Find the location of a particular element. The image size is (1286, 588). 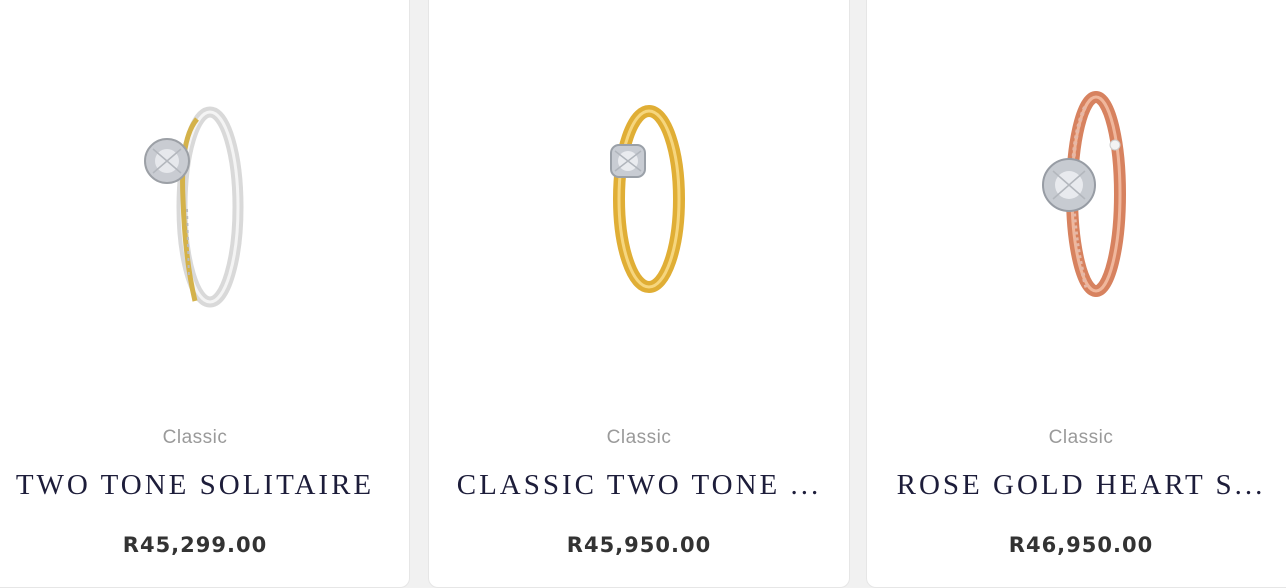

product-price: R45,299.00 is located at coordinates (195, 545).